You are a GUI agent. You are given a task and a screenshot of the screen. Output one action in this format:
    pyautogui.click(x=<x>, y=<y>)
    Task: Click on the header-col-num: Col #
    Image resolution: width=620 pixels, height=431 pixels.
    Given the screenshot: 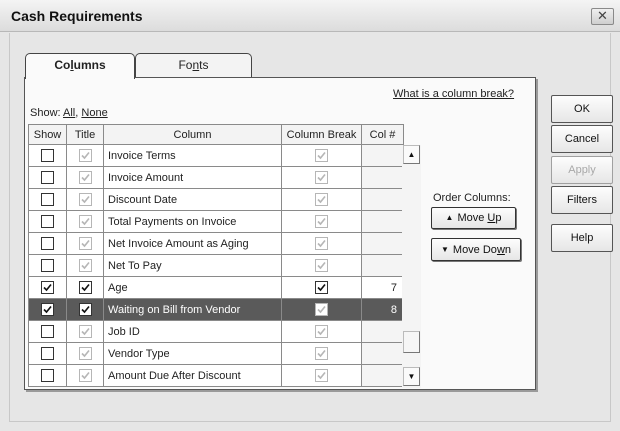 What is the action you would take?
    pyautogui.click(x=382, y=134)
    